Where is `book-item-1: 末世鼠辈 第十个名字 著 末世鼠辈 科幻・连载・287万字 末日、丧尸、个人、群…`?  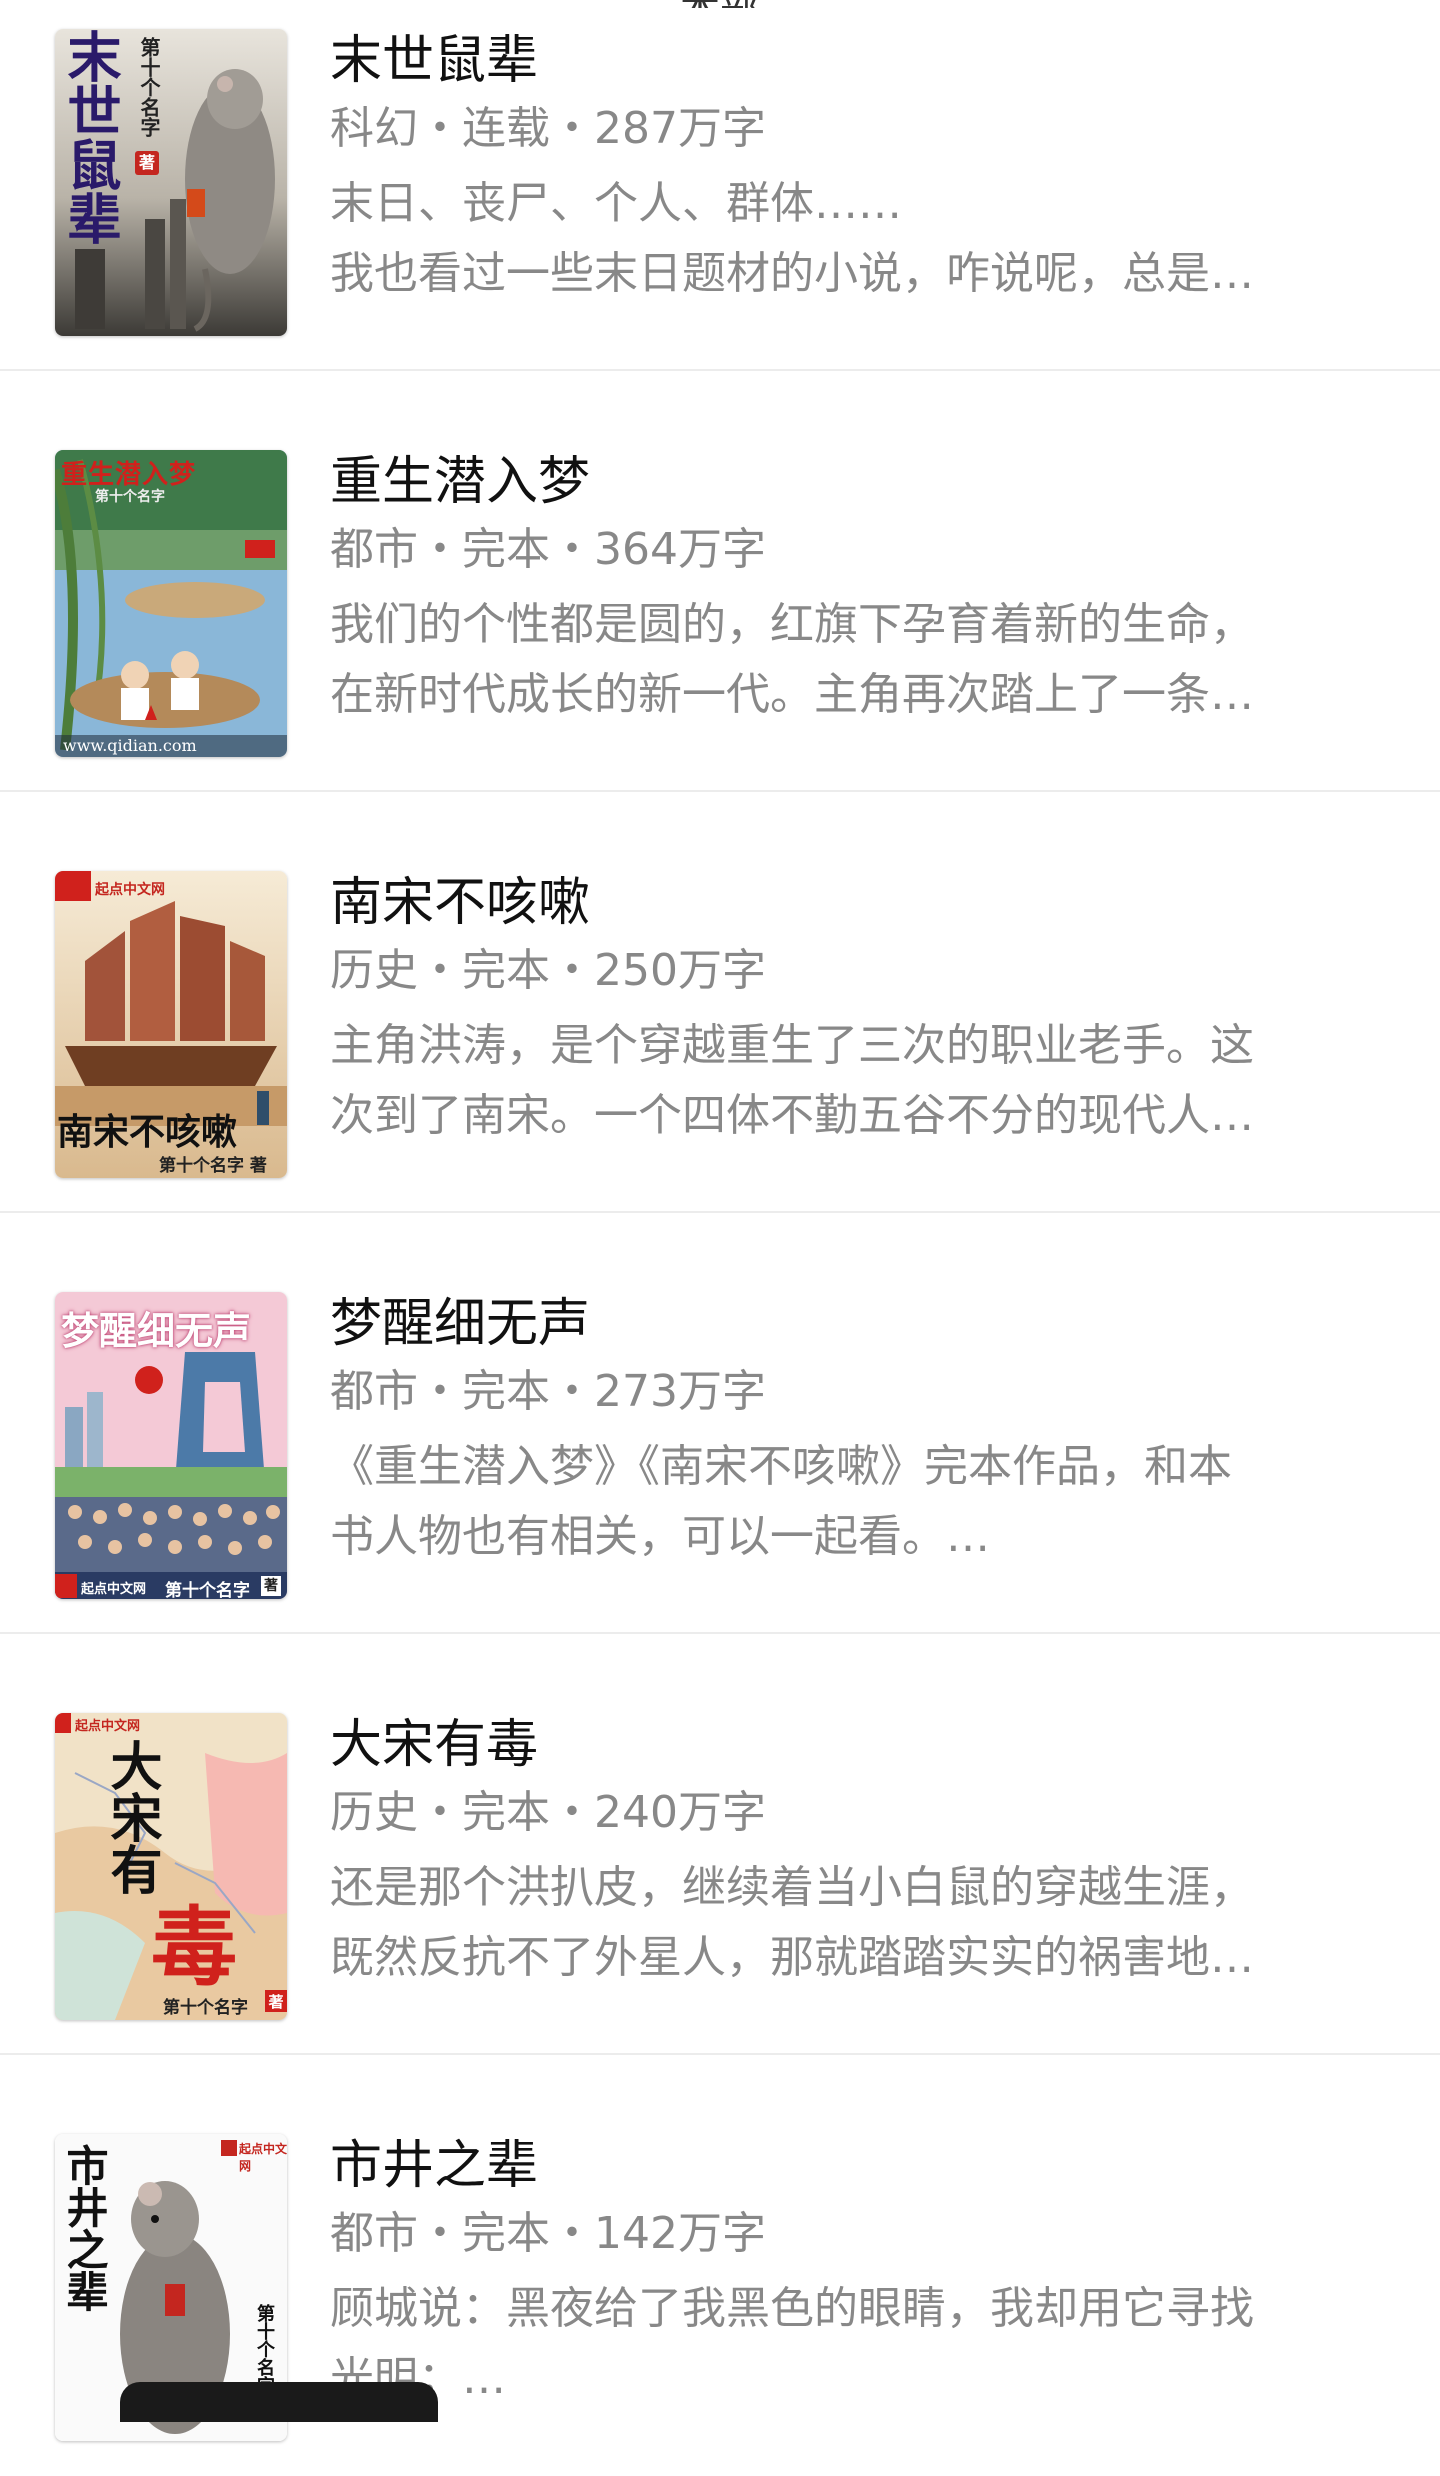 book-item-1: 末世鼠辈 第十个名字 著 末世鼠辈 科幻・连载・287万字 末日、丧尸、个人、群… is located at coordinates (720, 185).